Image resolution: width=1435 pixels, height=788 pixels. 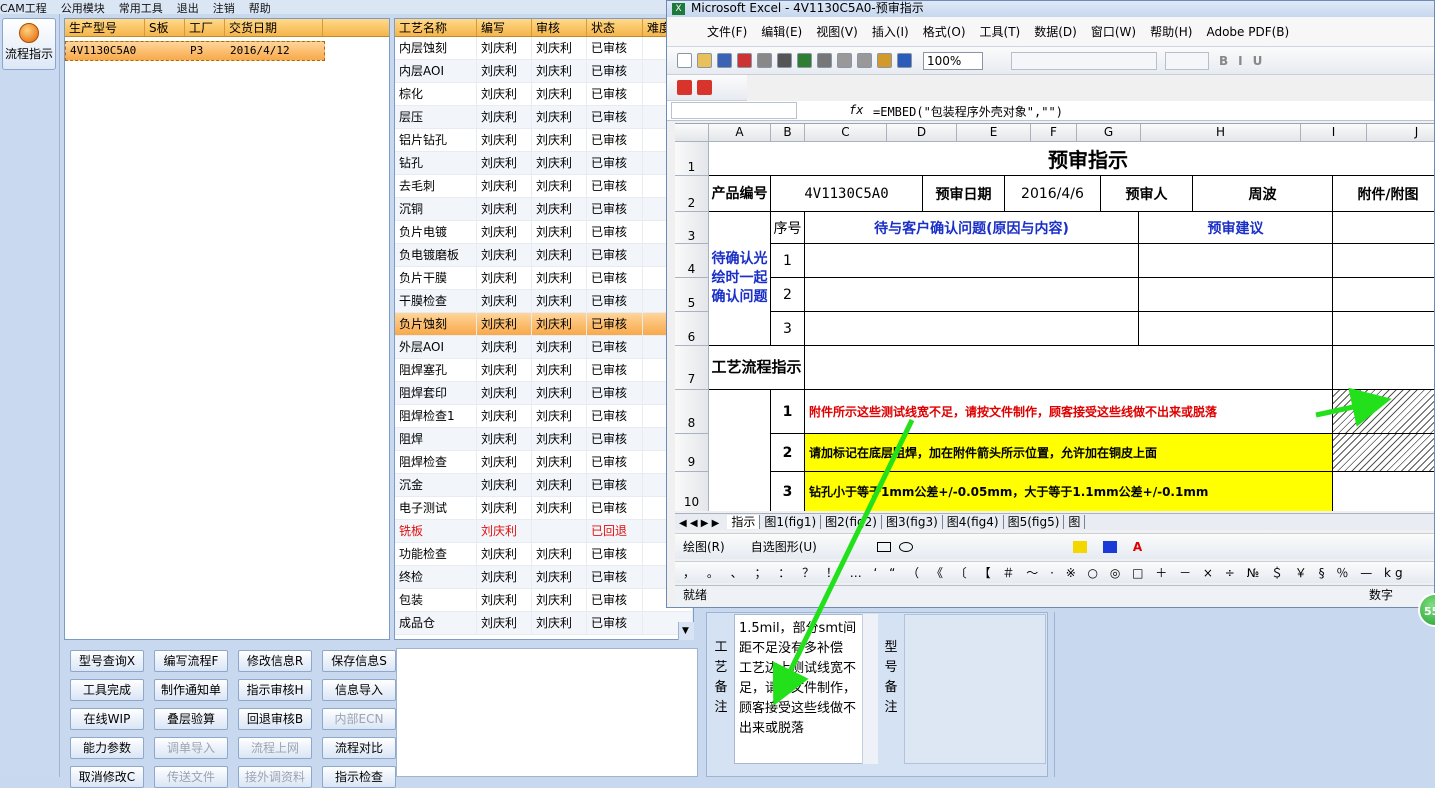 What do you see at coordinates (843, 562) in the screenshot?
I see `arrow-to-remark` at bounding box center [843, 562].